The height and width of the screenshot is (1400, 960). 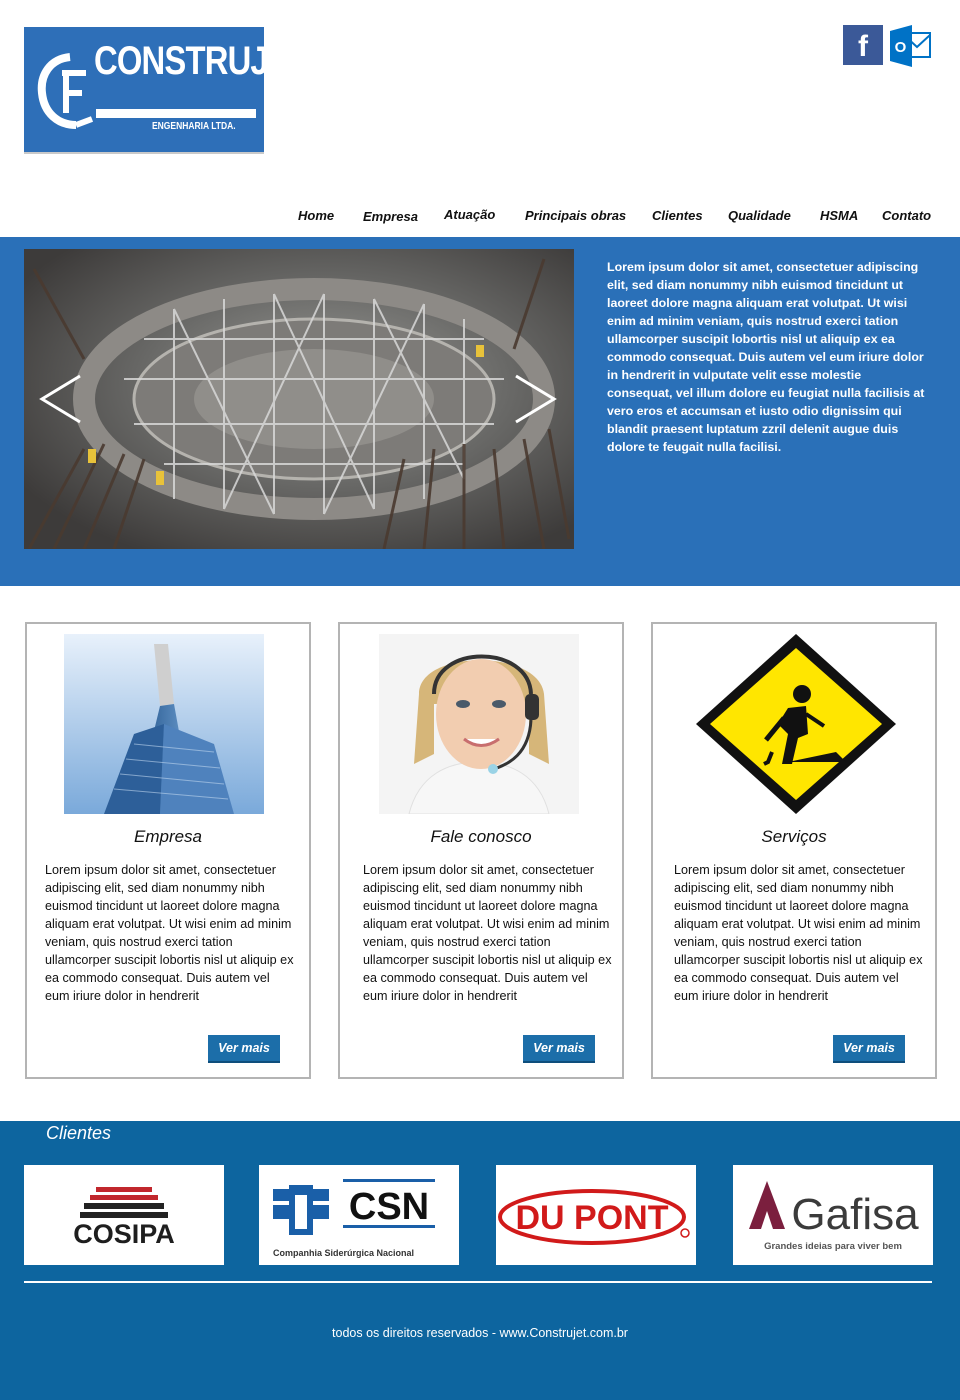 What do you see at coordinates (65, 91) in the screenshot?
I see `construjet-logo-icon` at bounding box center [65, 91].